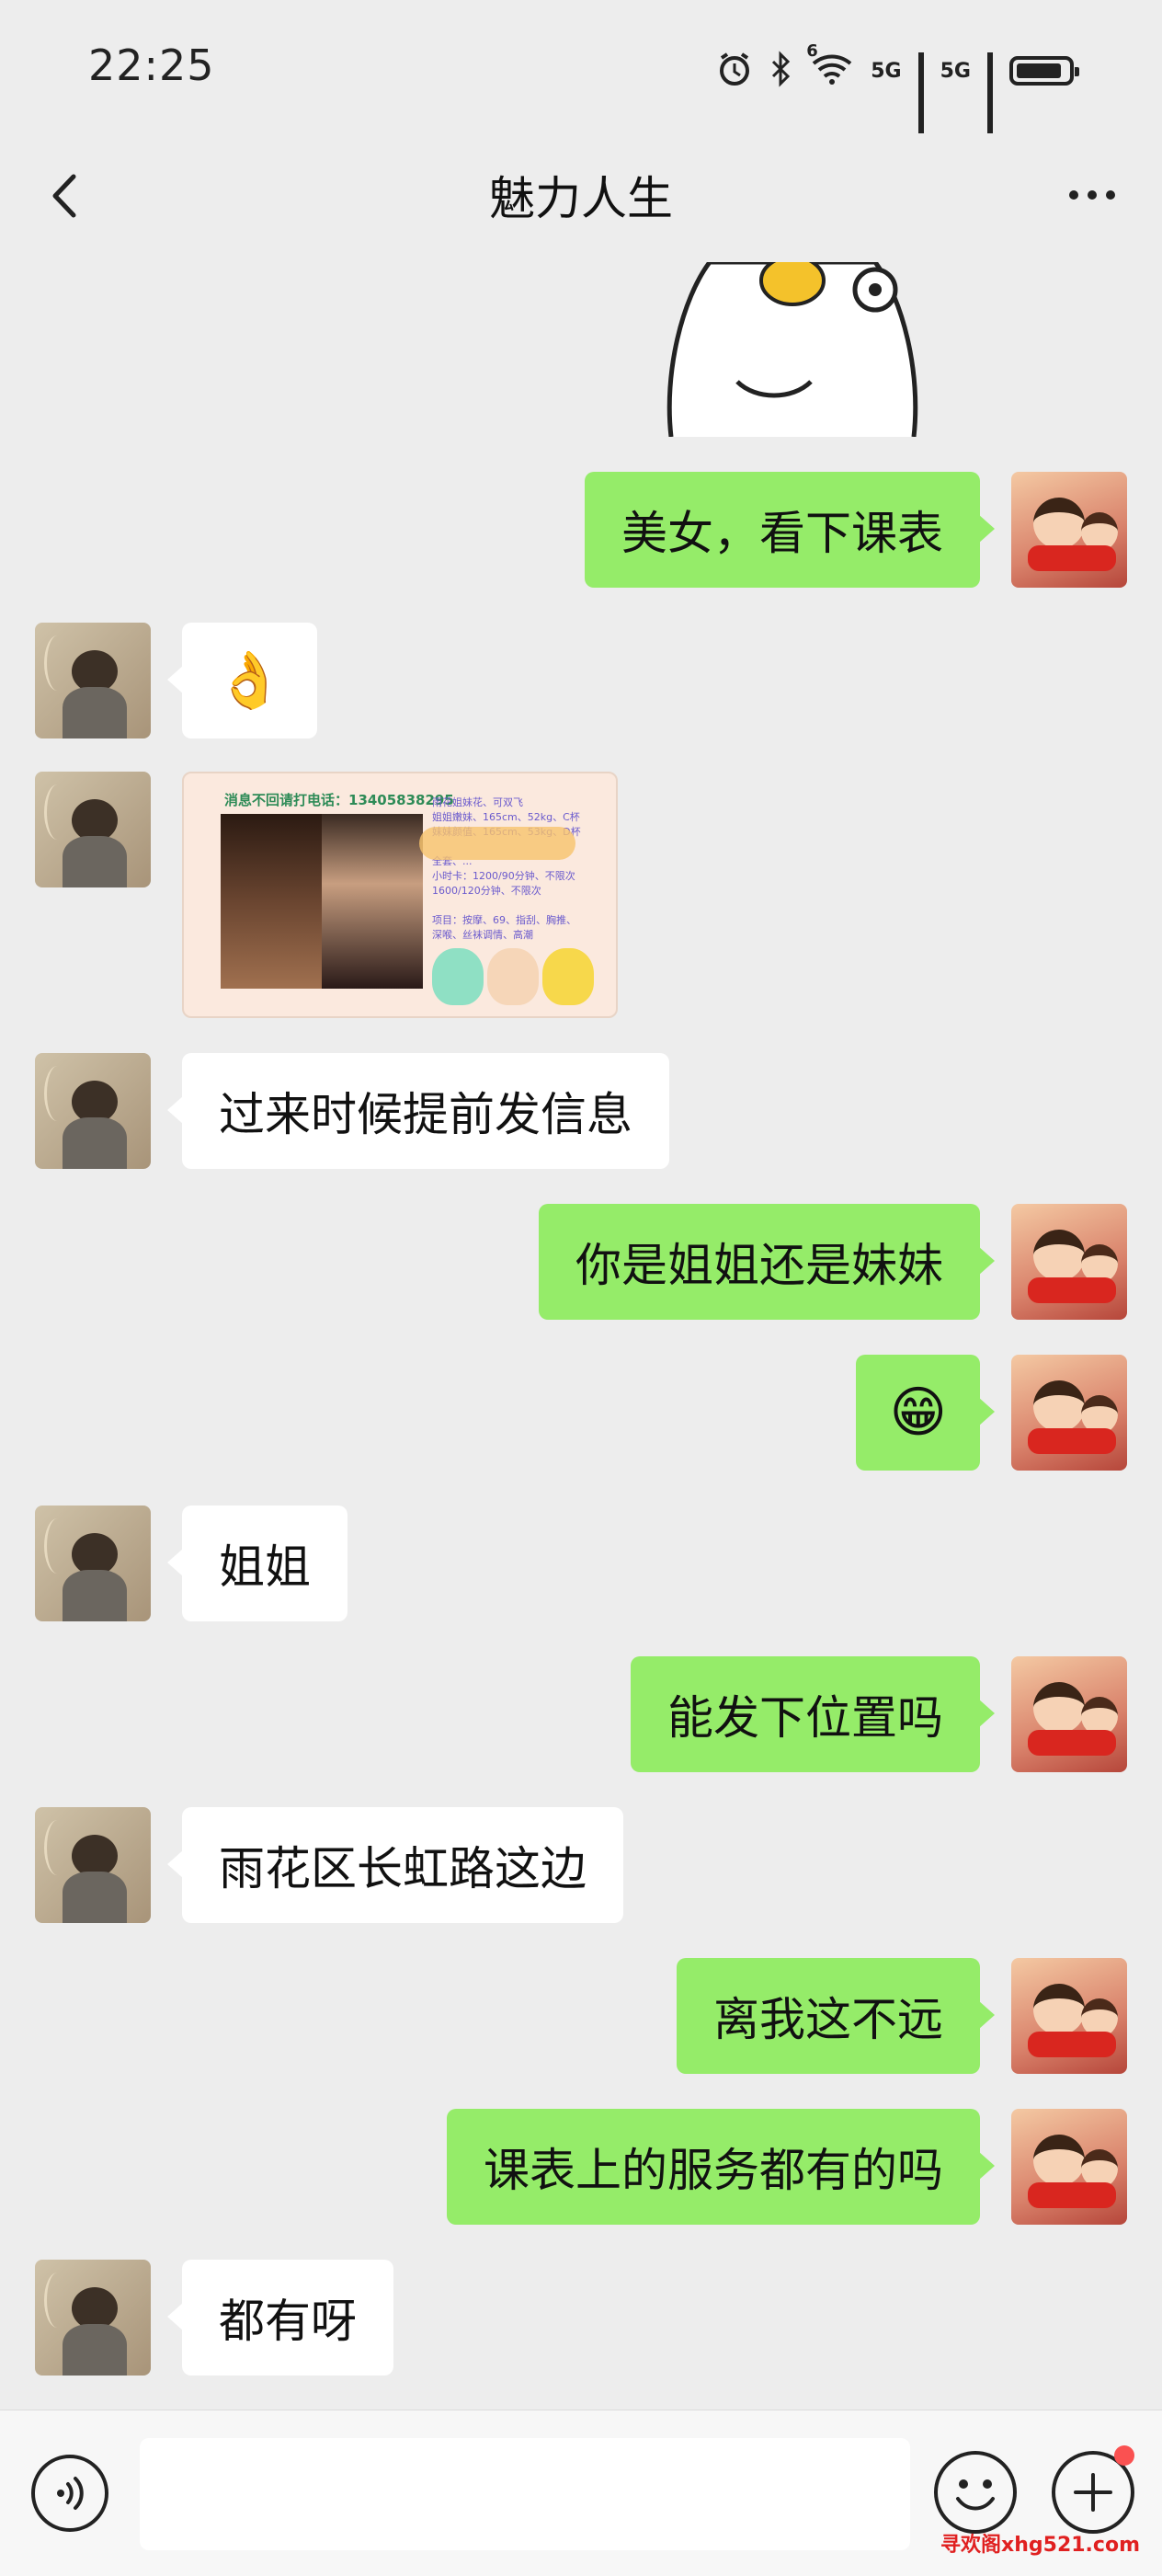  Describe the element at coordinates (721, 2167) in the screenshot. I see `message-bubble-self: 课表上的服务都有的吗` at that location.